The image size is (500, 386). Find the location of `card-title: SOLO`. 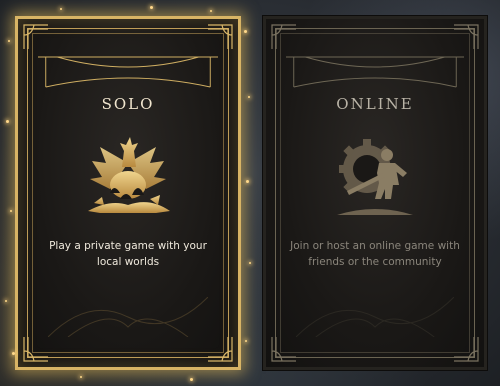

card-title: SOLO is located at coordinates (128, 104).